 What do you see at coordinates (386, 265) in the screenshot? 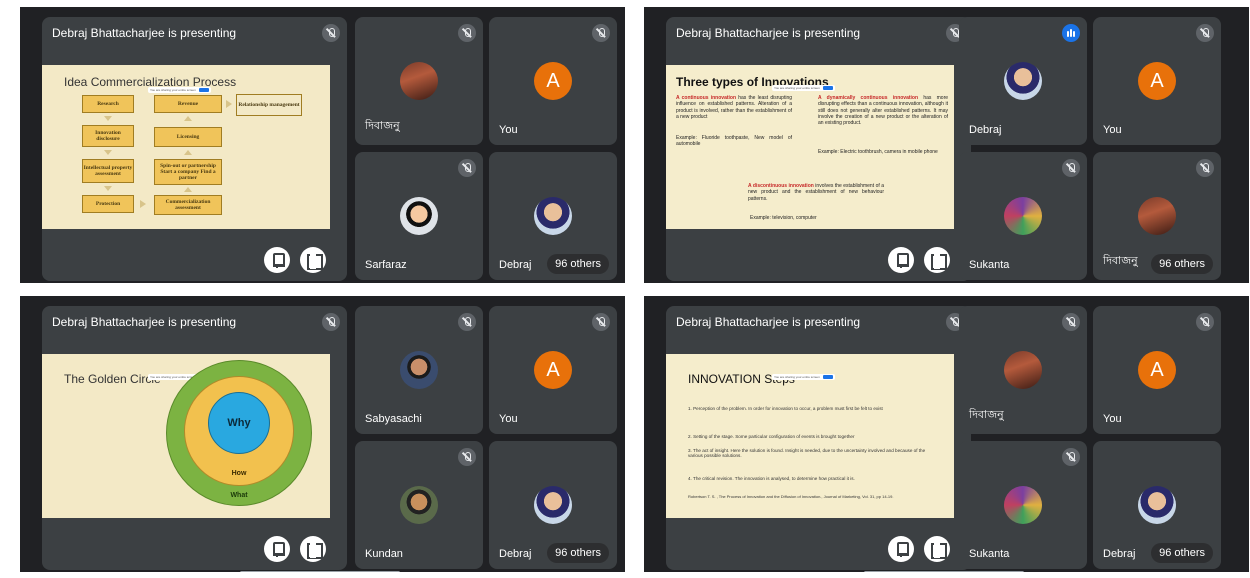
I see `participant-name: Sarfaraz` at bounding box center [386, 265].